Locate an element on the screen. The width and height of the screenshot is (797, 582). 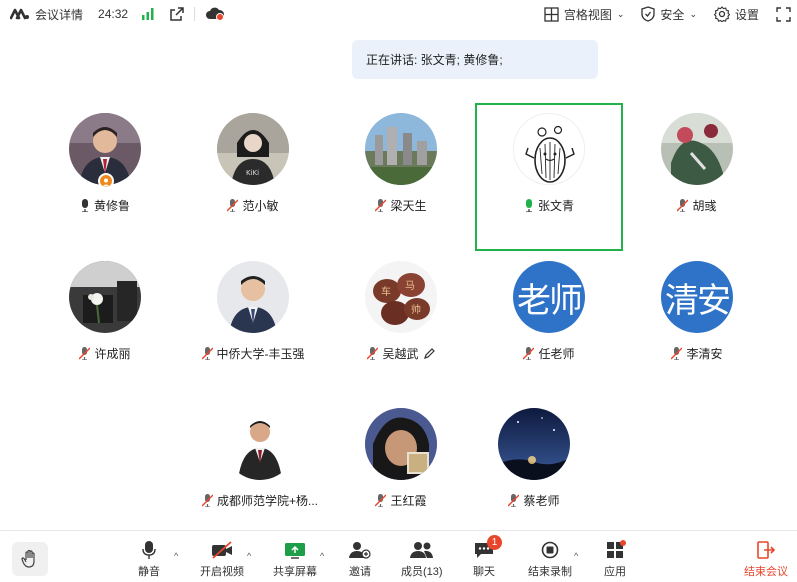
meeting-details-button: 会议详情 is located at coordinates (46, 14).